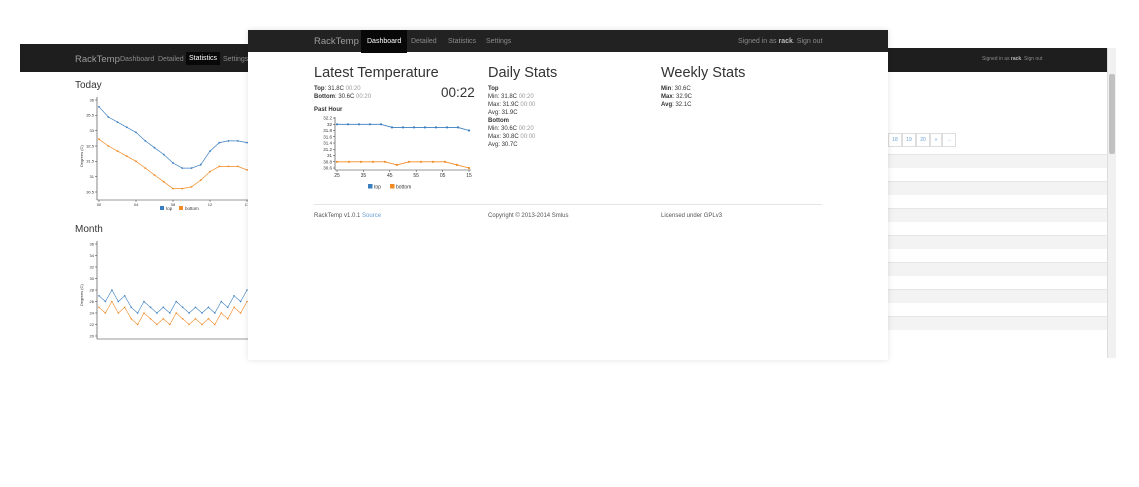 The width and height of the screenshot is (1139, 487). What do you see at coordinates (503, 137) in the screenshot?
I see `daily-bottom-max-value: Max: 30.8C` at bounding box center [503, 137].